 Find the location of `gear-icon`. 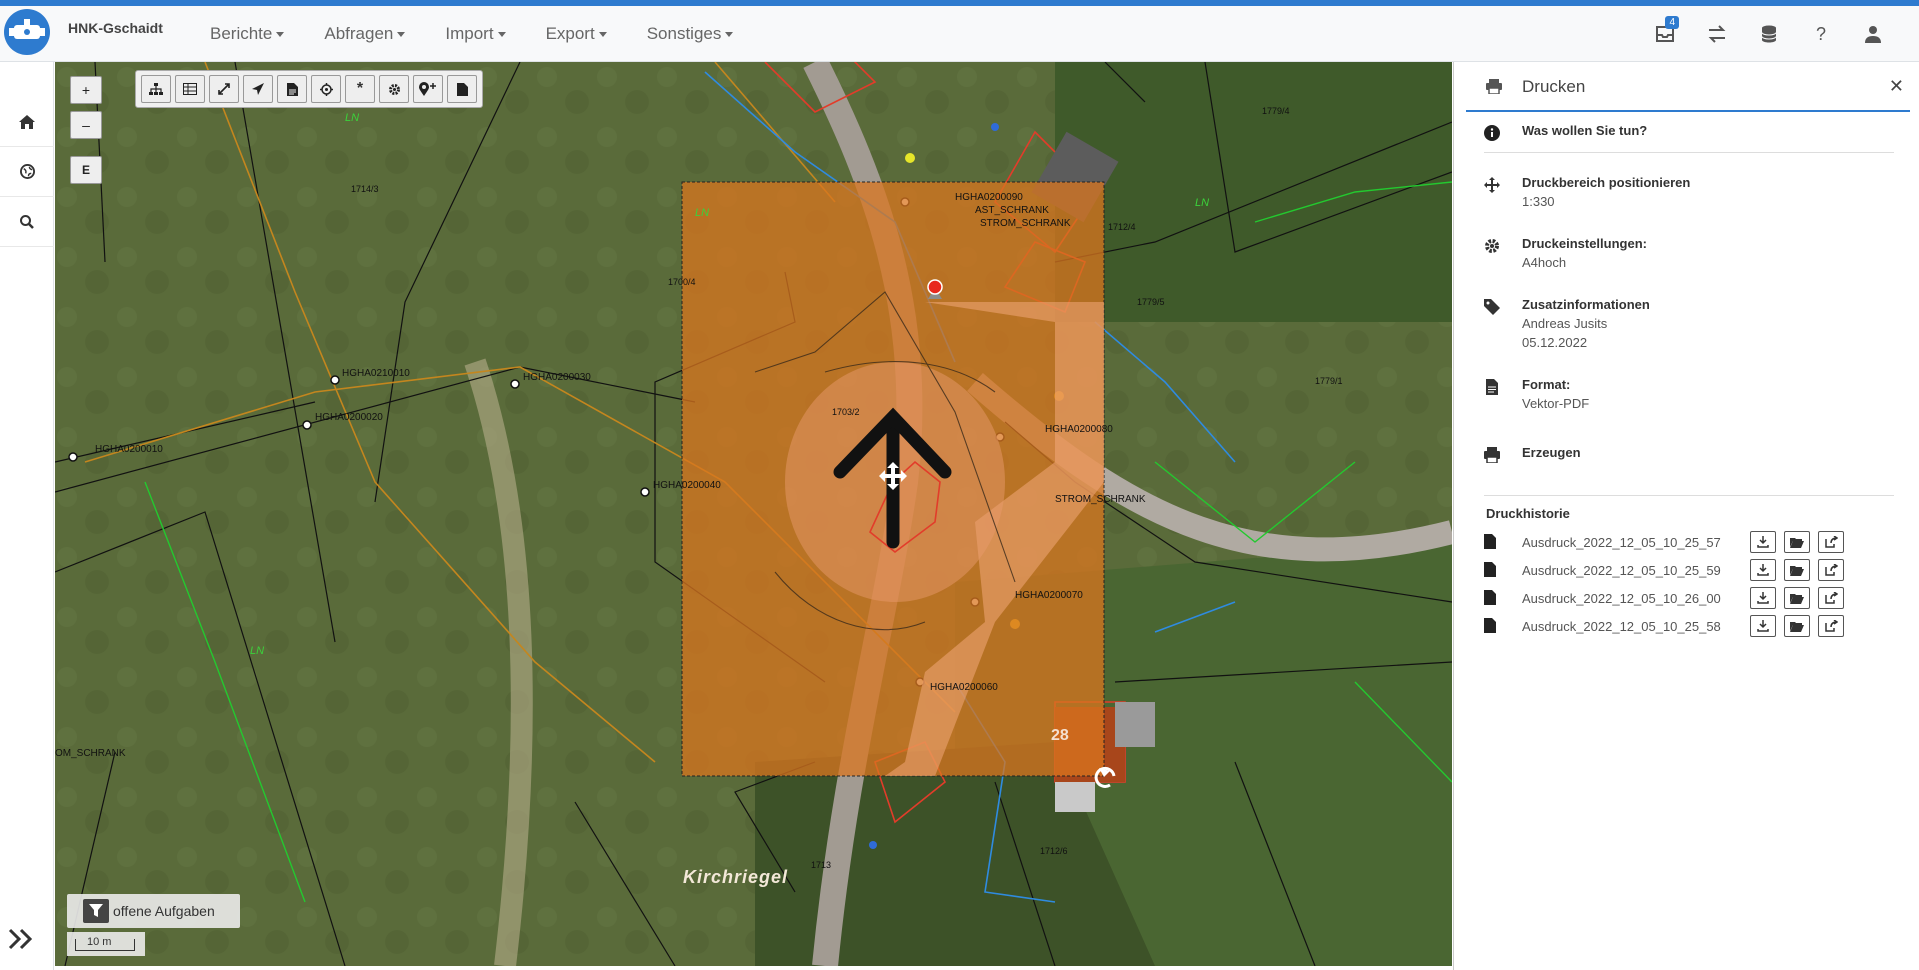

gear-icon is located at coordinates (1492, 246).